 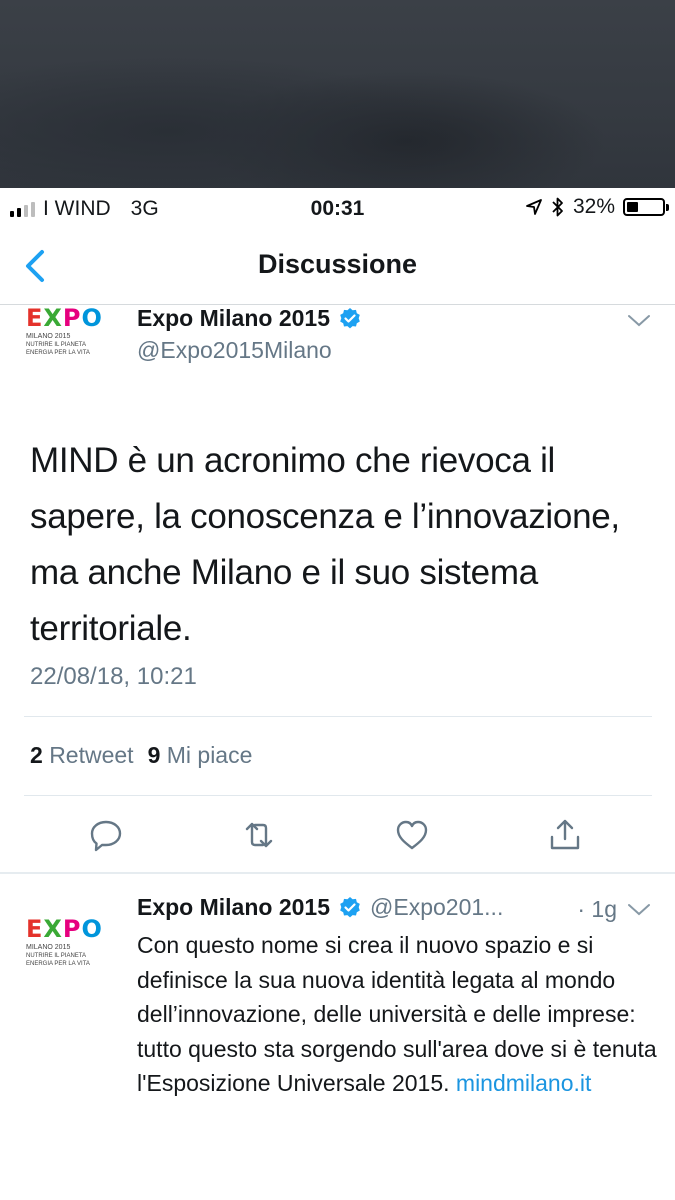 I want to click on reply-link: mindmilano.it, so click(x=524, y=1083).